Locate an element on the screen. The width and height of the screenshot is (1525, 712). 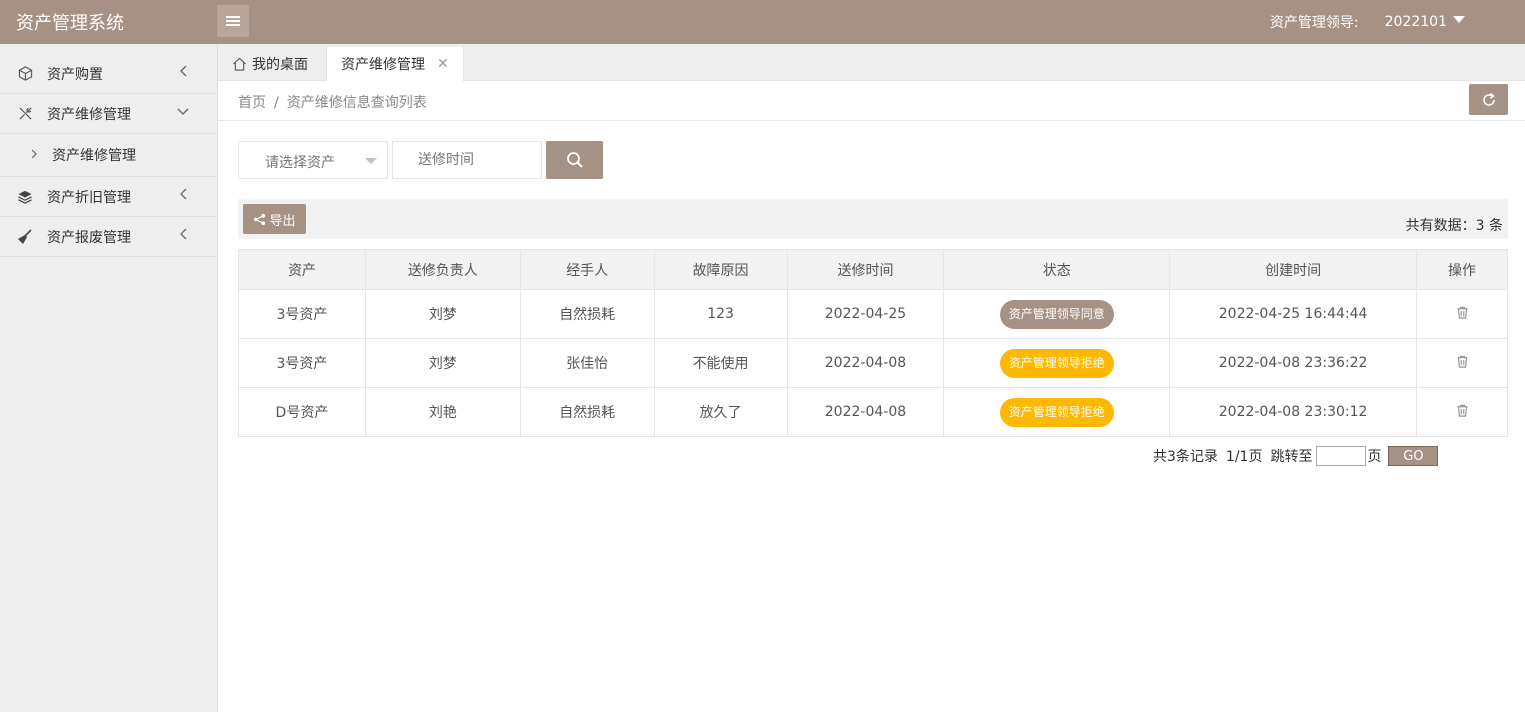
pager-page-unit: 页 is located at coordinates (1374, 457).